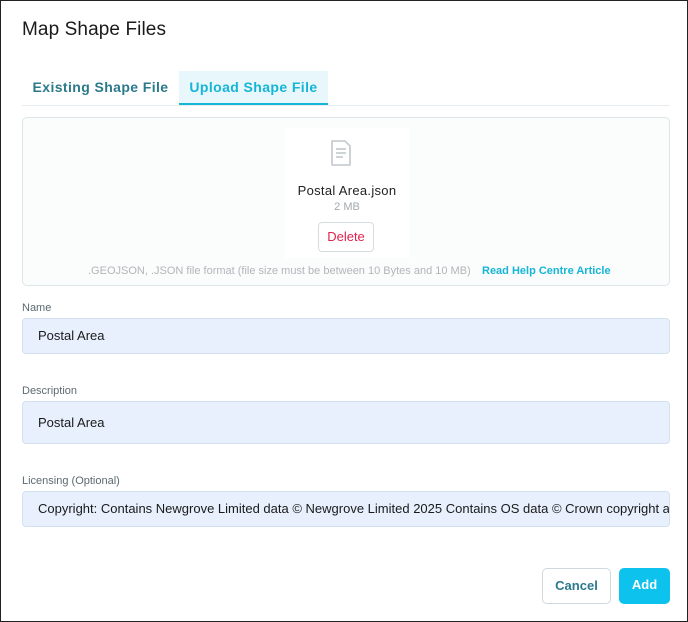 The height and width of the screenshot is (622, 688). Describe the element at coordinates (50, 391) in the screenshot. I see `description-label: Description` at that location.